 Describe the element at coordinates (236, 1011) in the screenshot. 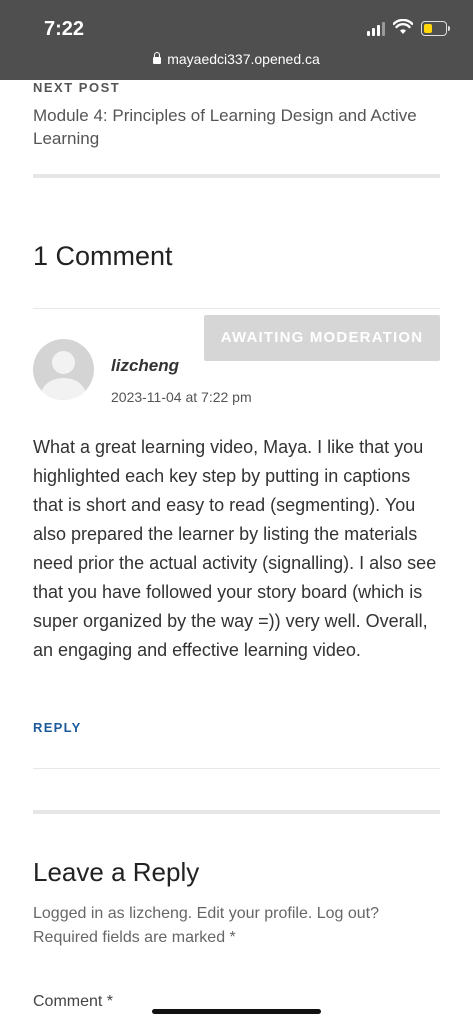

I see `home-indicator` at that location.